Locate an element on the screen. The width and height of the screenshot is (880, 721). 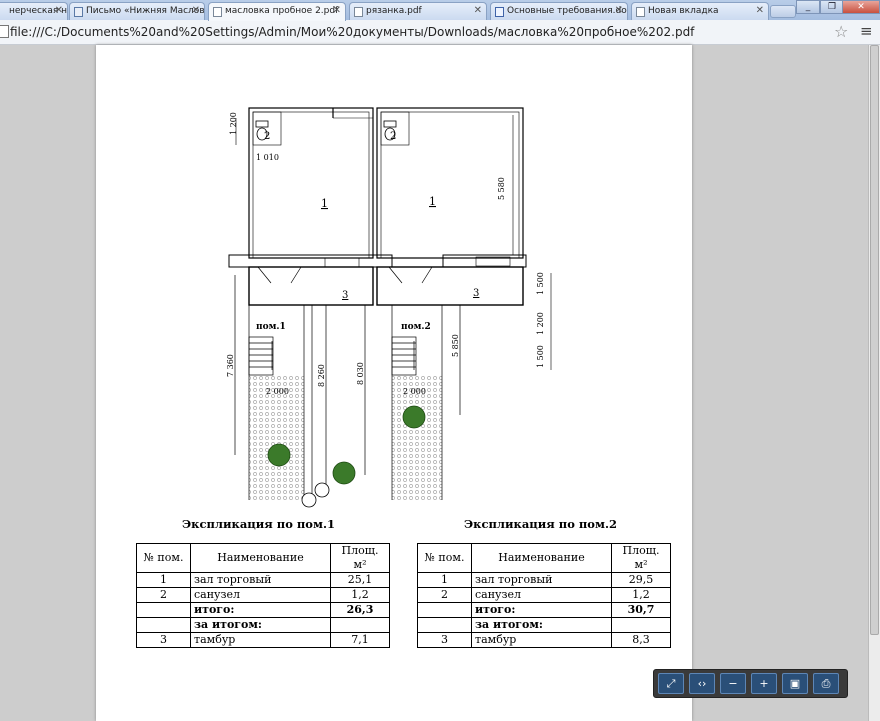
tab-label: масловка пробное 2.pdf is located at coordinates (282, 11).